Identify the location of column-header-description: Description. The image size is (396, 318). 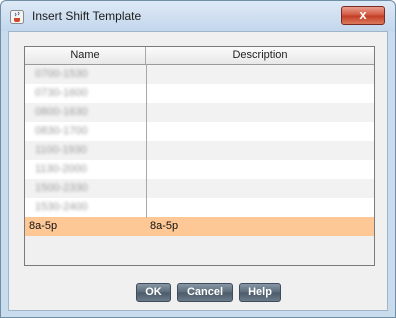
(260, 55).